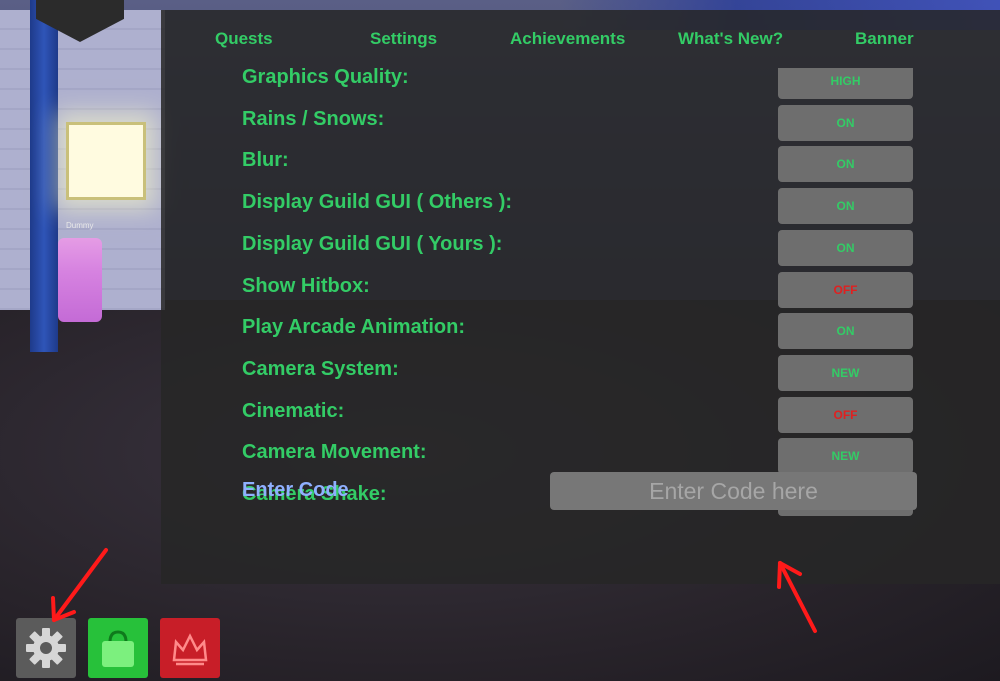  What do you see at coordinates (845, 247) in the screenshot?
I see `setting-toggle-display-guild-gui-yours: ON` at bounding box center [845, 247].